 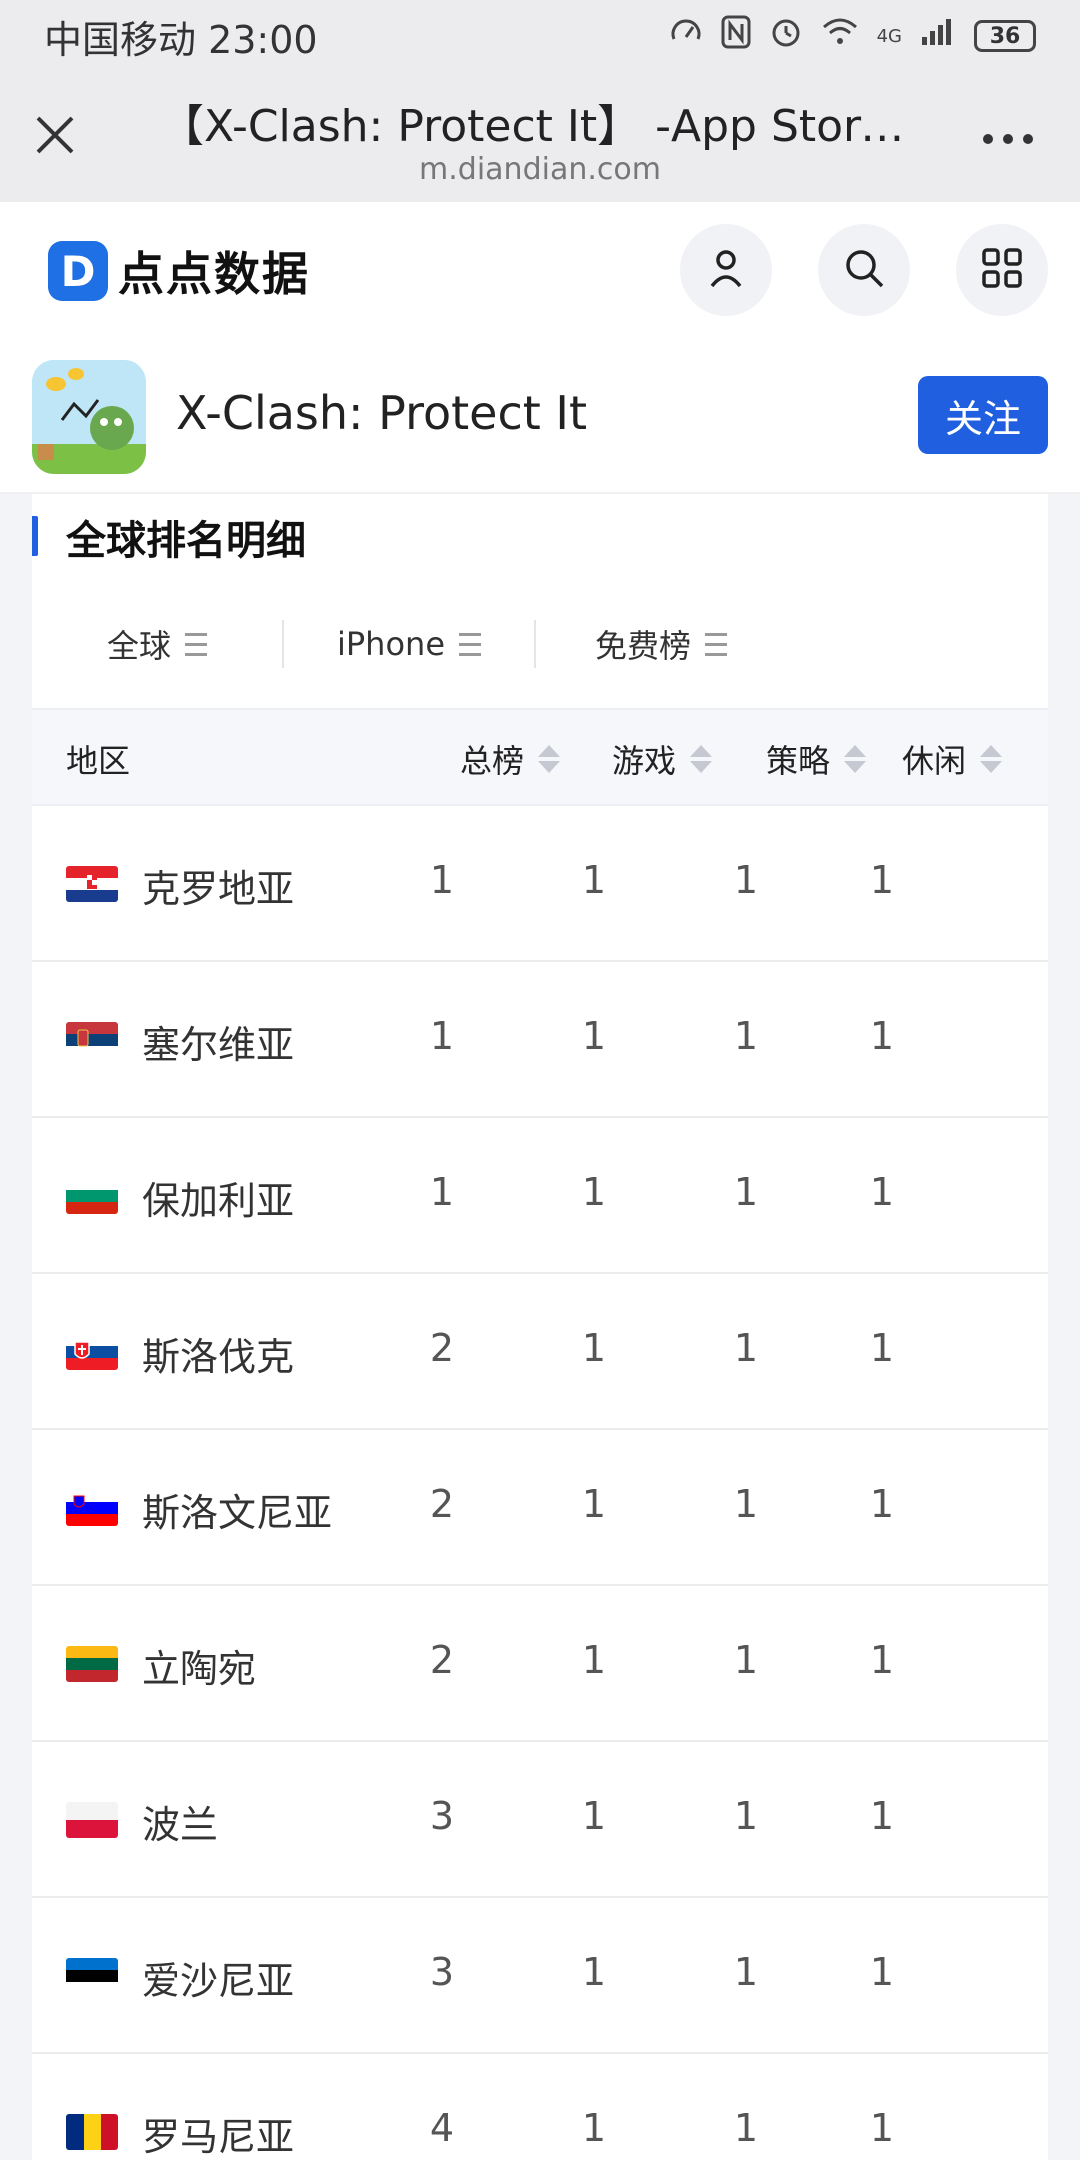 What do you see at coordinates (540, 169) in the screenshot?
I see `page-url: m.diandian.com` at bounding box center [540, 169].